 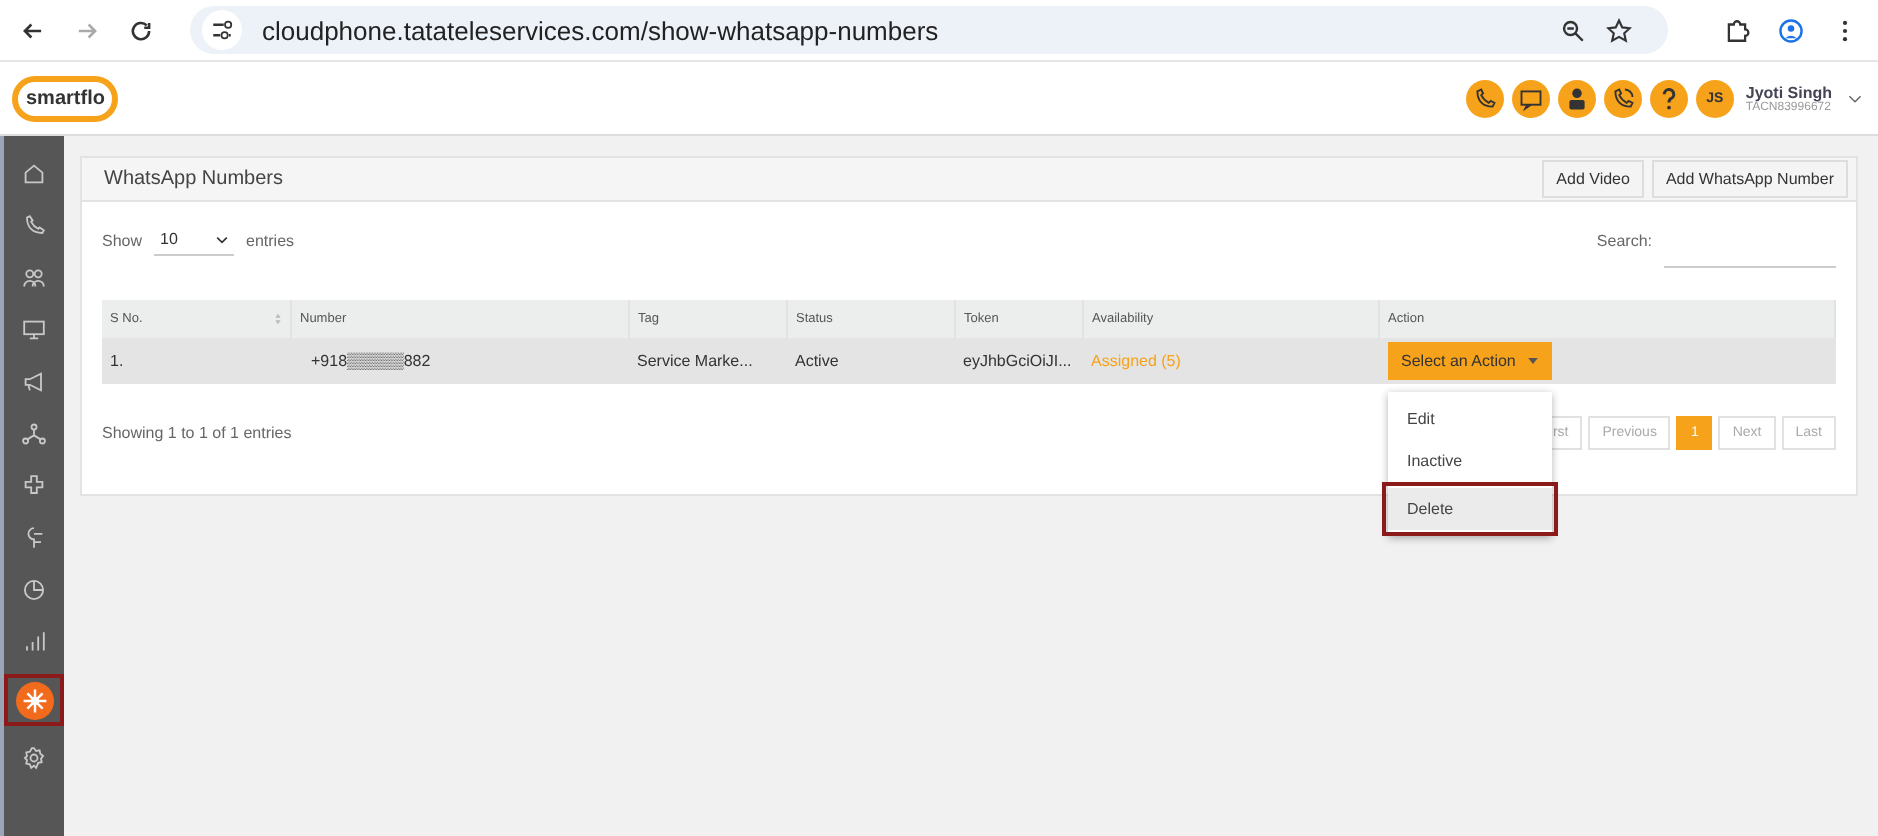 I want to click on site-settings-icon, so click(x=222, y=30).